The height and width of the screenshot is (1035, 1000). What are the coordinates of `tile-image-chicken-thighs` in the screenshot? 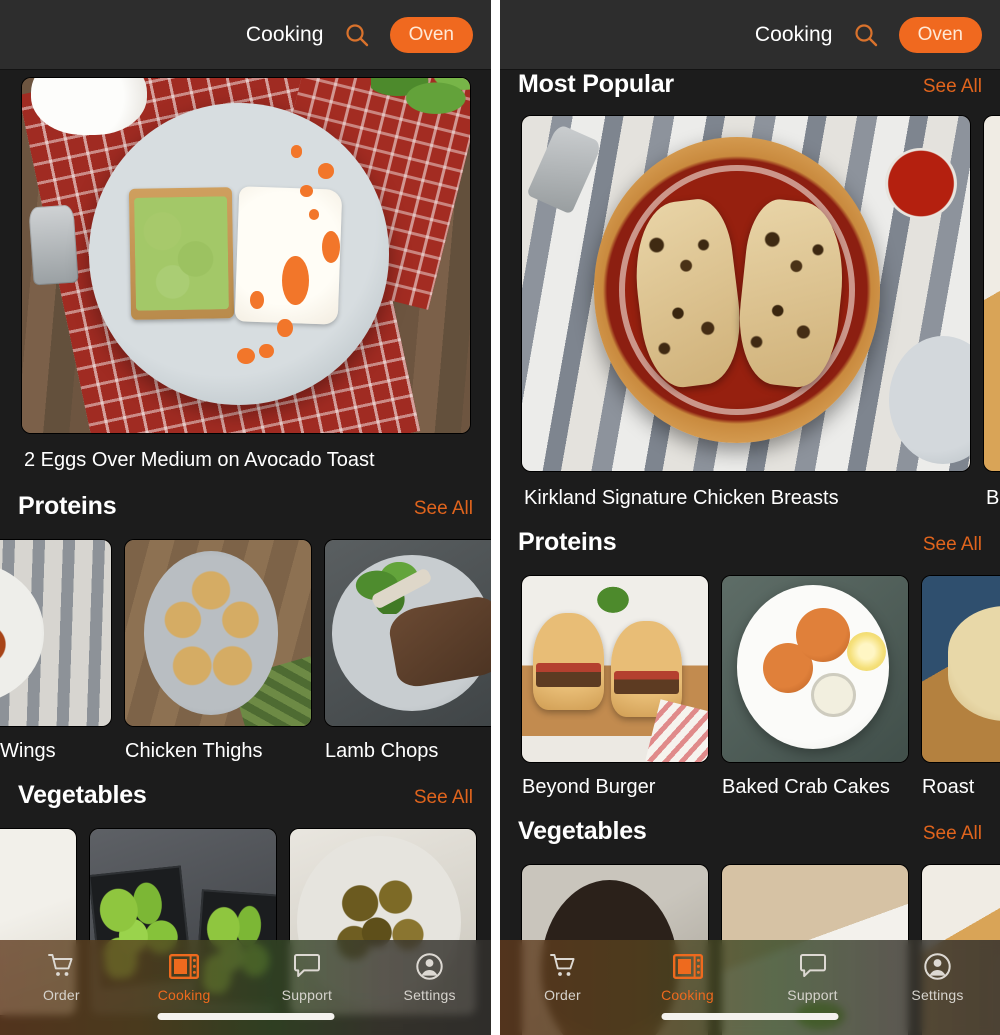 It's located at (218, 633).